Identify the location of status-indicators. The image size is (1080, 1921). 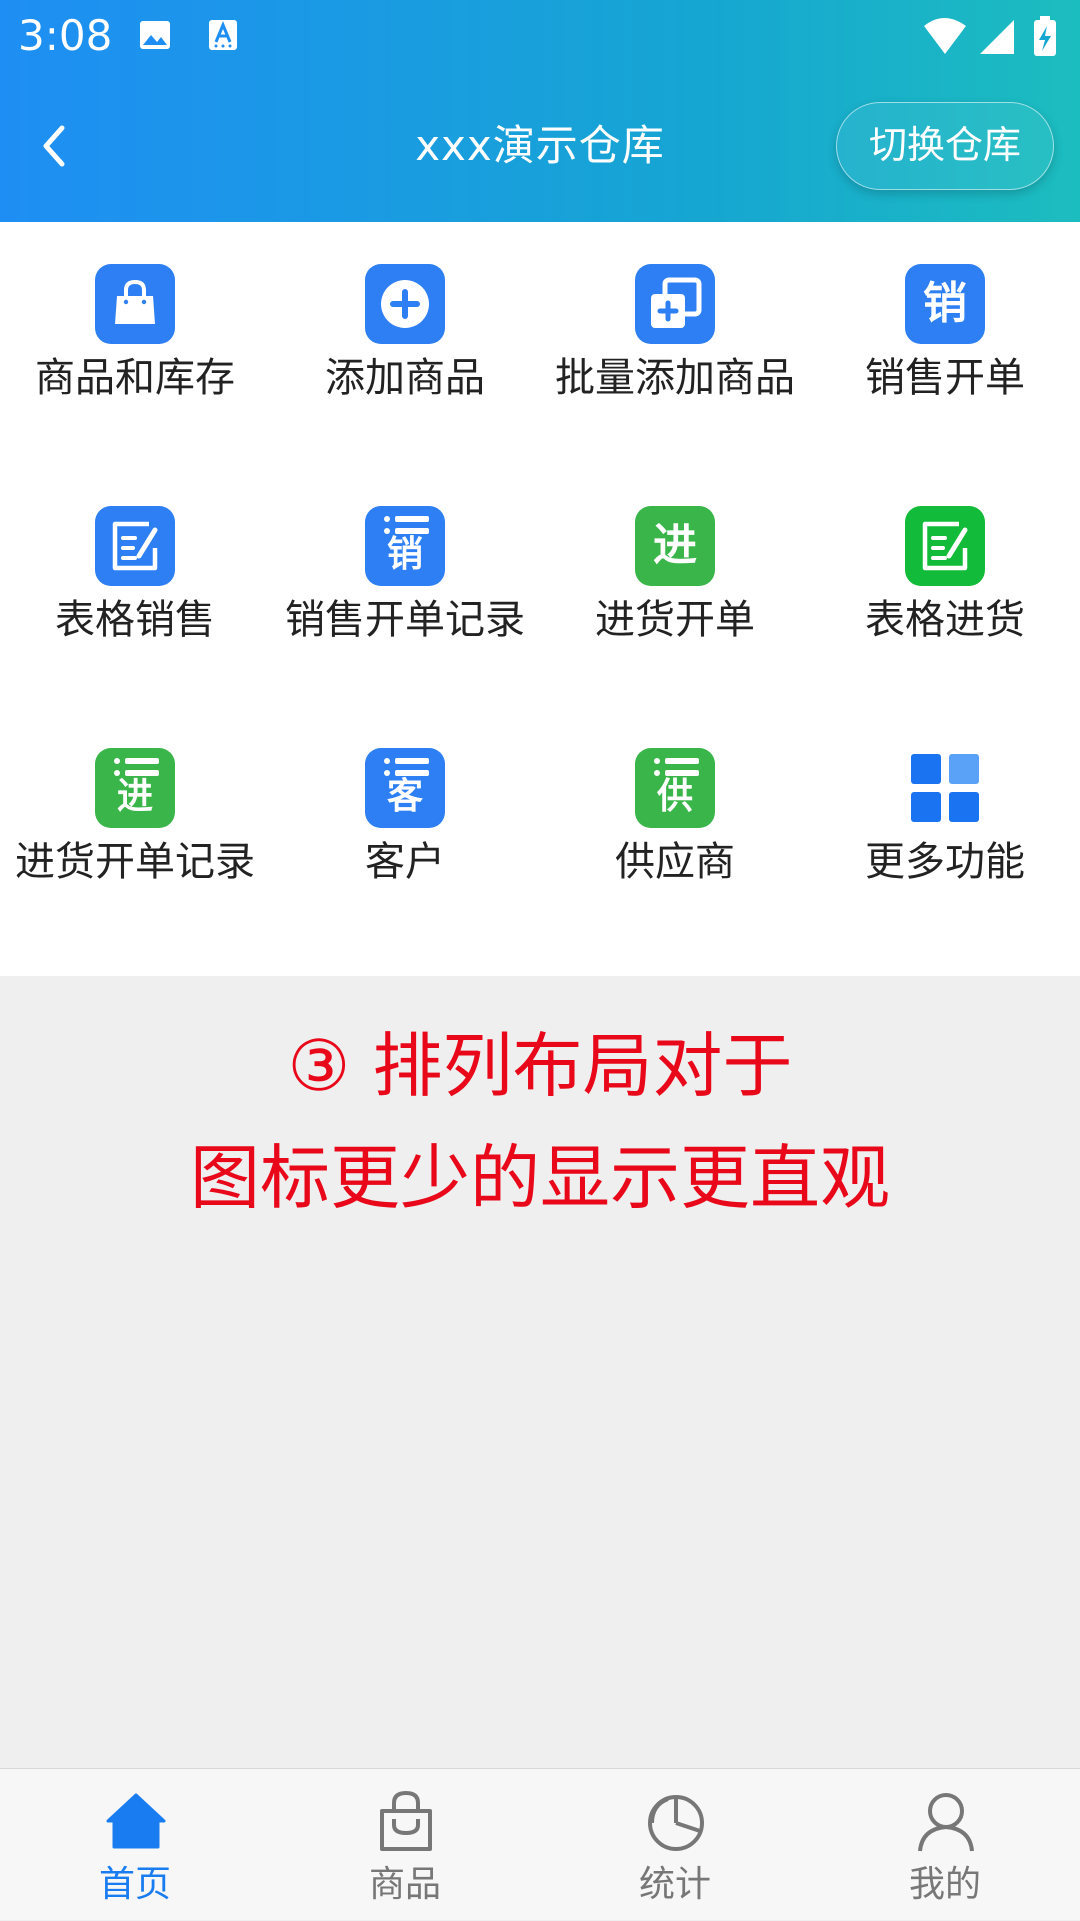
(990, 36).